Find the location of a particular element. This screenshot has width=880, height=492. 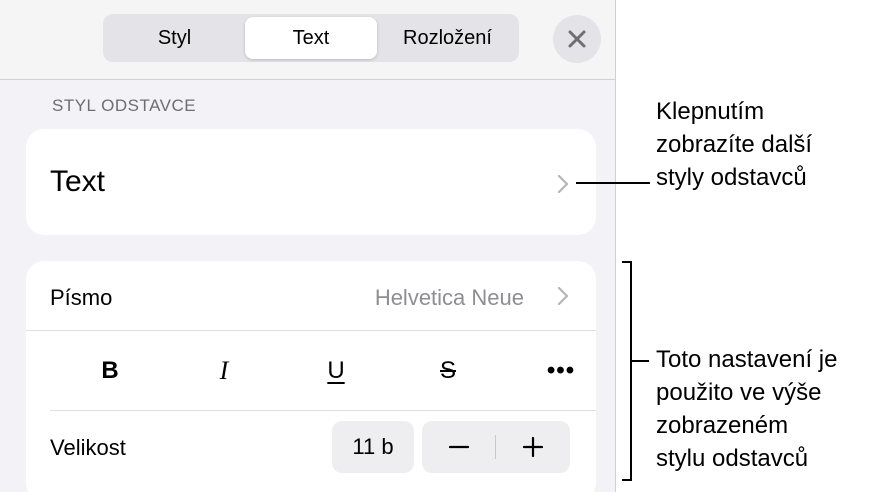

plus-icon is located at coordinates (533, 447).